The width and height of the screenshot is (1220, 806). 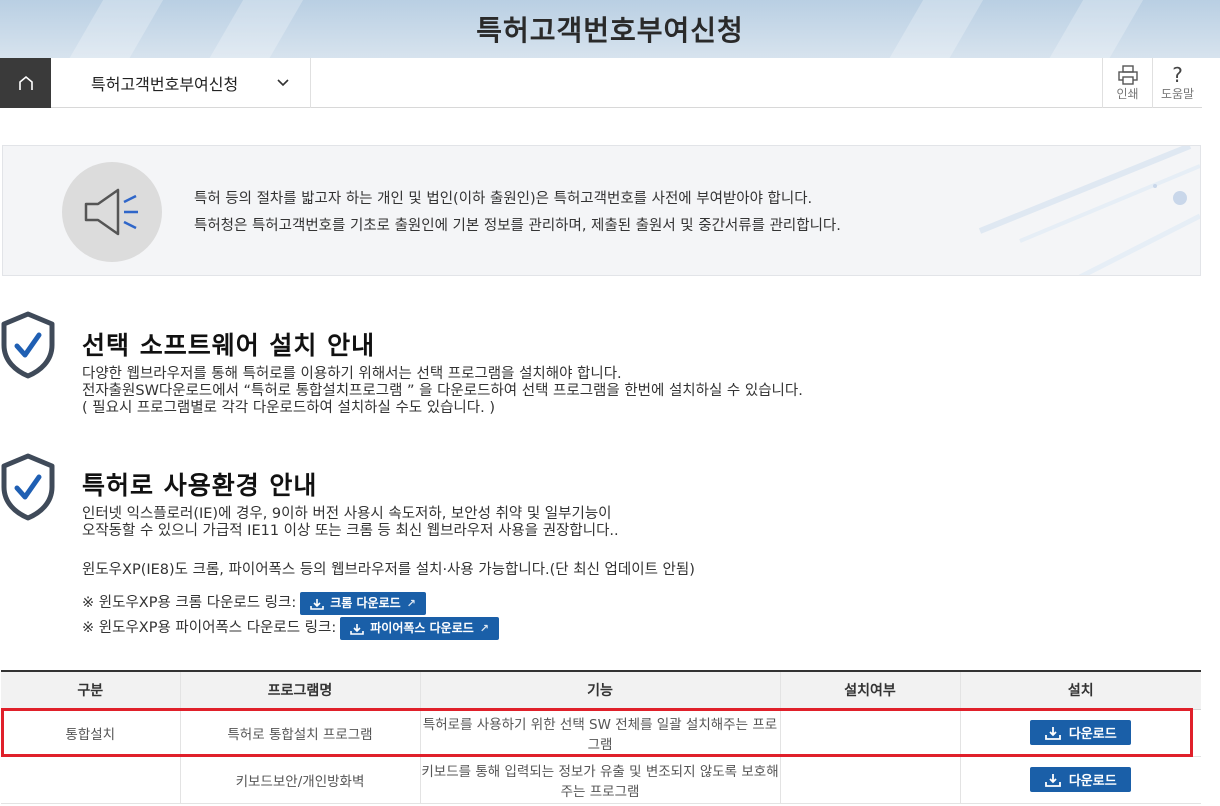 I want to click on firefox-download-button: 파이어폭스 다운로드 ↗, so click(x=420, y=628).